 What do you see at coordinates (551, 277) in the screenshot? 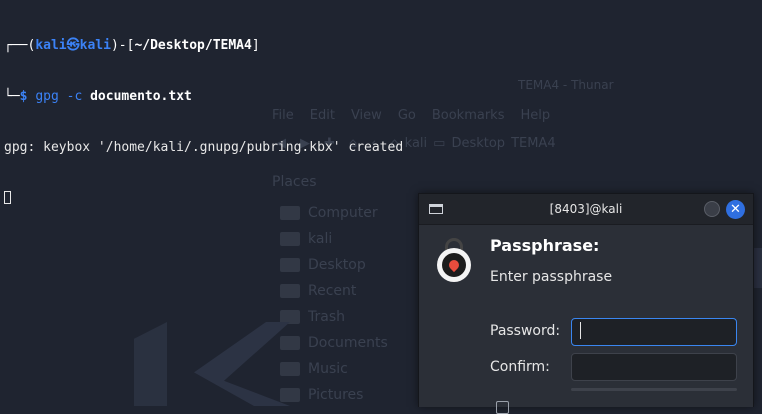
I see `dialog-description: Enter passphrase` at bounding box center [551, 277].